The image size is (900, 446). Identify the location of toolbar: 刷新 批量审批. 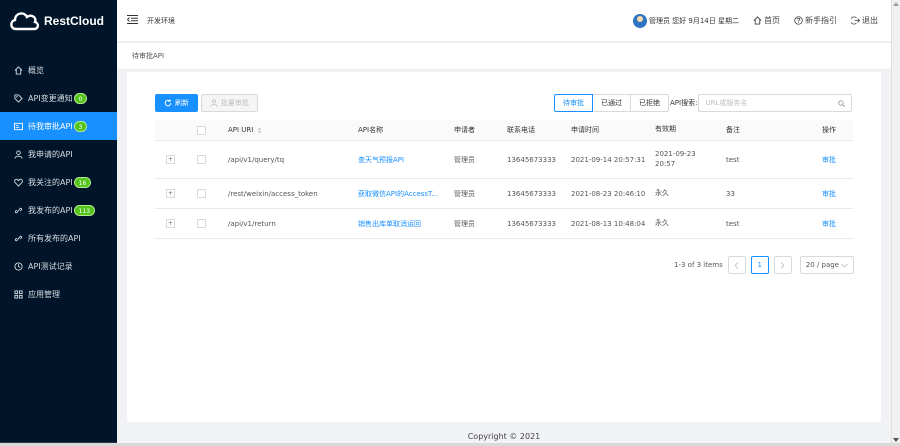
(206, 103).